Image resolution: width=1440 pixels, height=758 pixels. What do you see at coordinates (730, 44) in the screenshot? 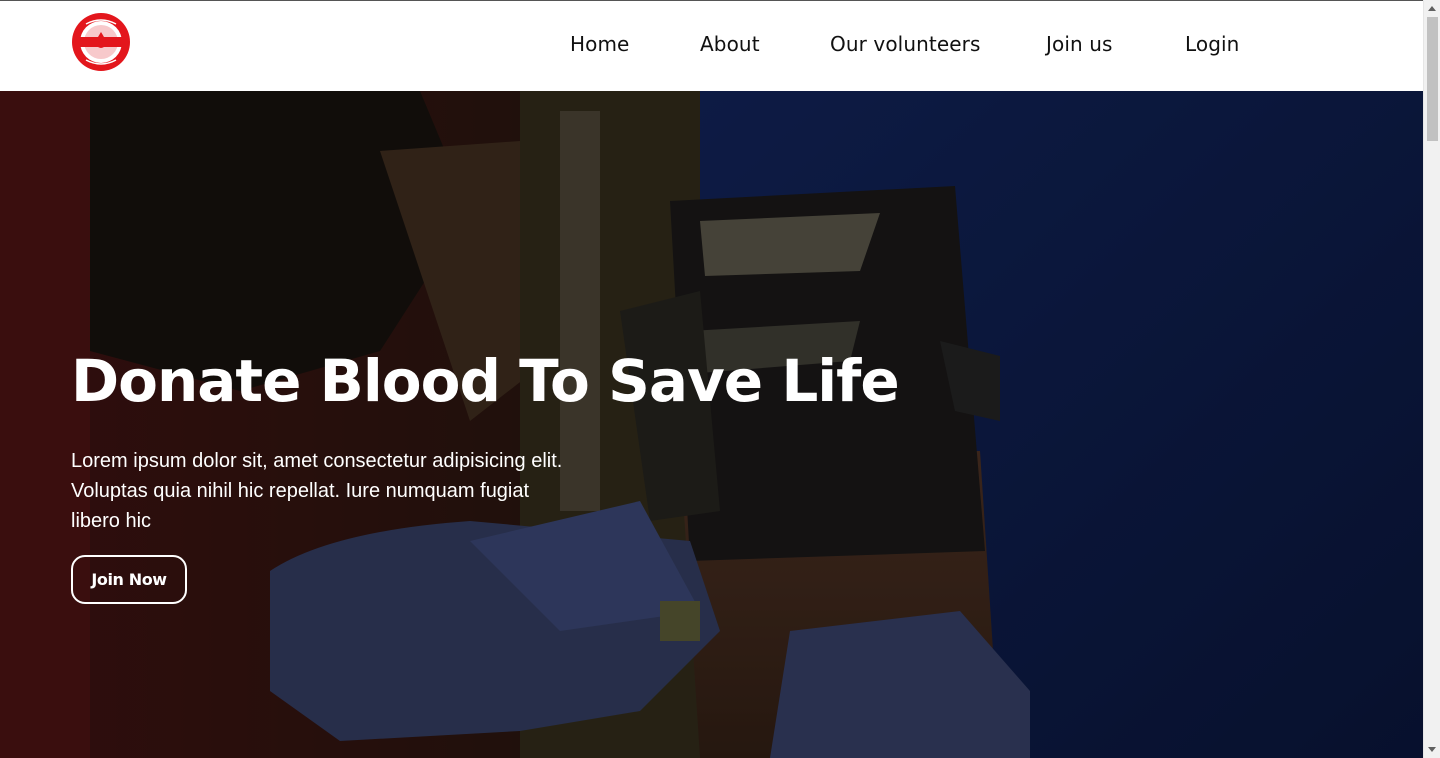
I see `nav-about-link: About` at bounding box center [730, 44].